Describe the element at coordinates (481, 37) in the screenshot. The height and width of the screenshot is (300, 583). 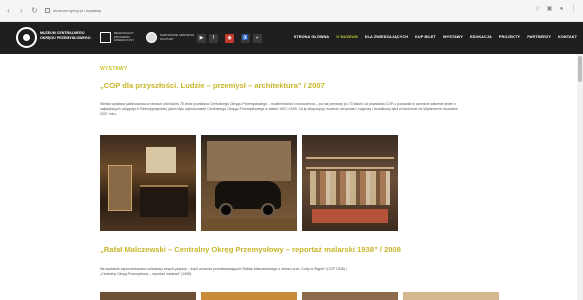
I see `menu-item-education: Edukacja` at that location.